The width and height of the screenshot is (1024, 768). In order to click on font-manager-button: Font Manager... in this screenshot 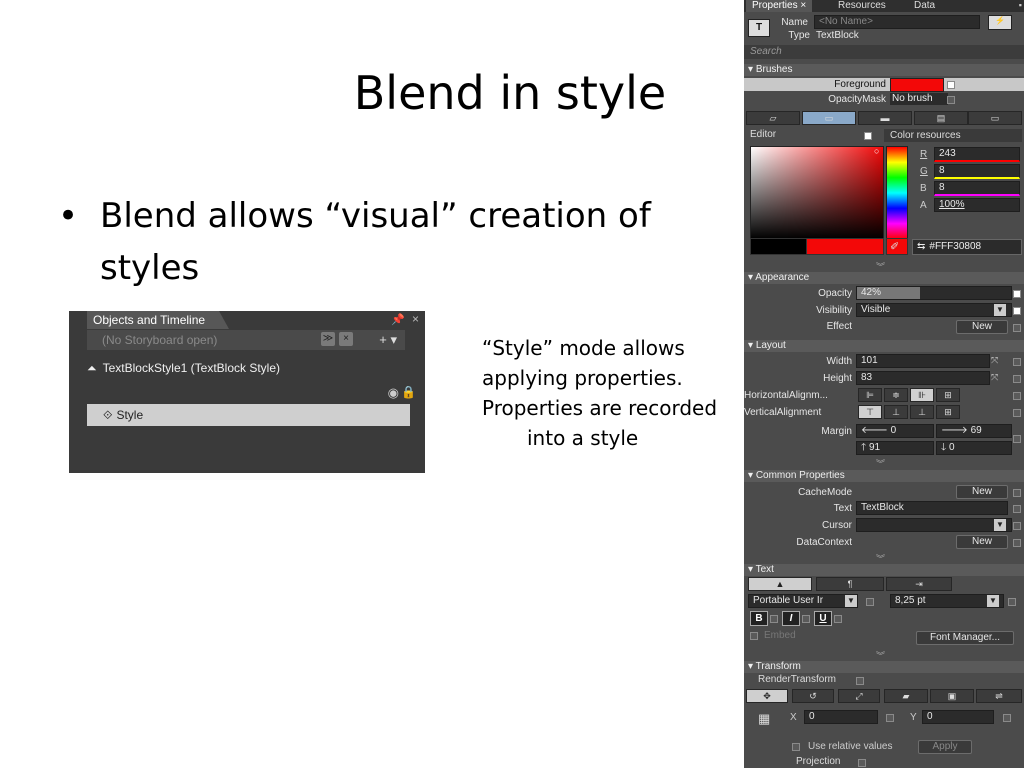, I will do `click(965, 638)`.